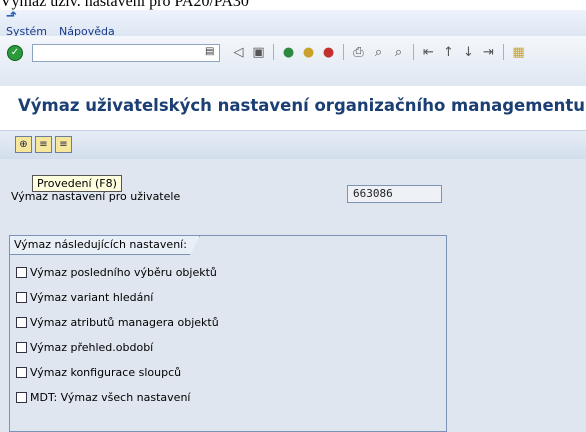 The width and height of the screenshot is (586, 432). Describe the element at coordinates (488, 52) in the screenshot. I see `last-page-icon: ⇥` at that location.